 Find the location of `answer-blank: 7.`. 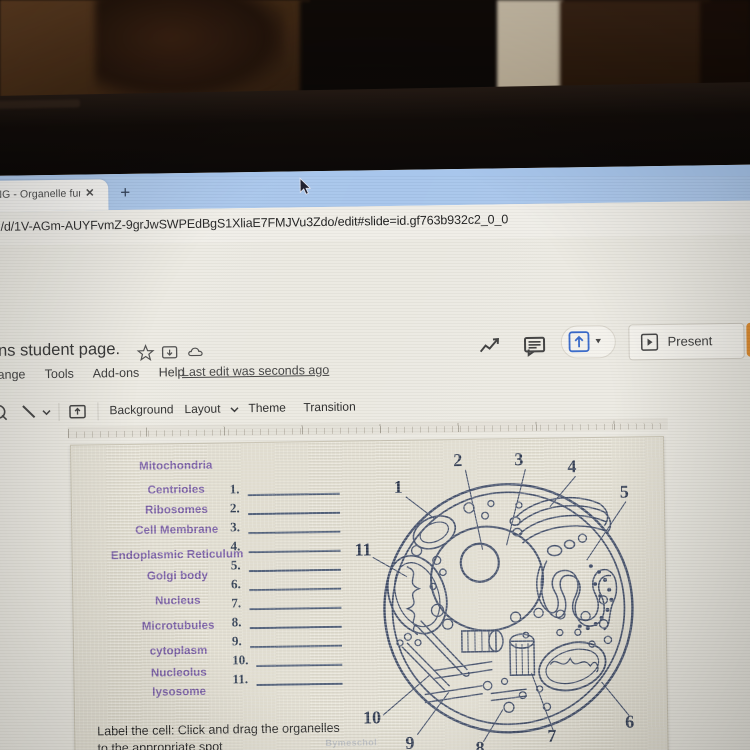

answer-blank: 7. is located at coordinates (287, 603).